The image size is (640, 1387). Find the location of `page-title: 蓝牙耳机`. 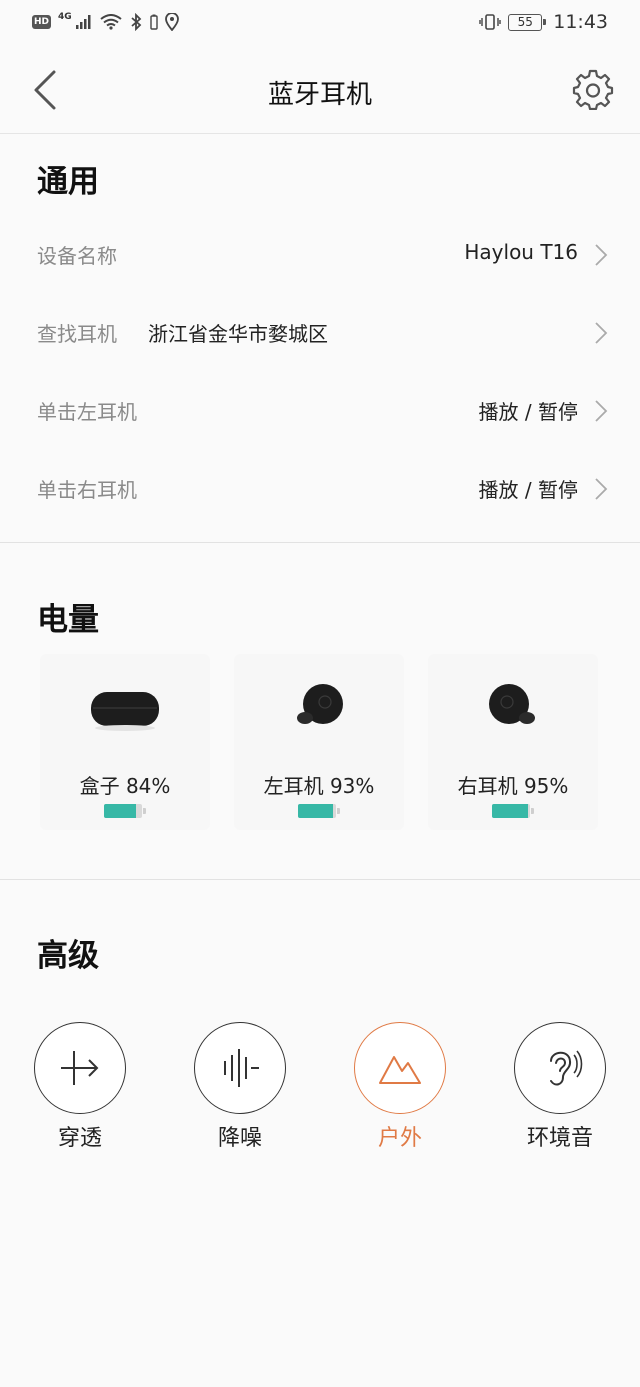

page-title: 蓝牙耳机 is located at coordinates (319, 95).